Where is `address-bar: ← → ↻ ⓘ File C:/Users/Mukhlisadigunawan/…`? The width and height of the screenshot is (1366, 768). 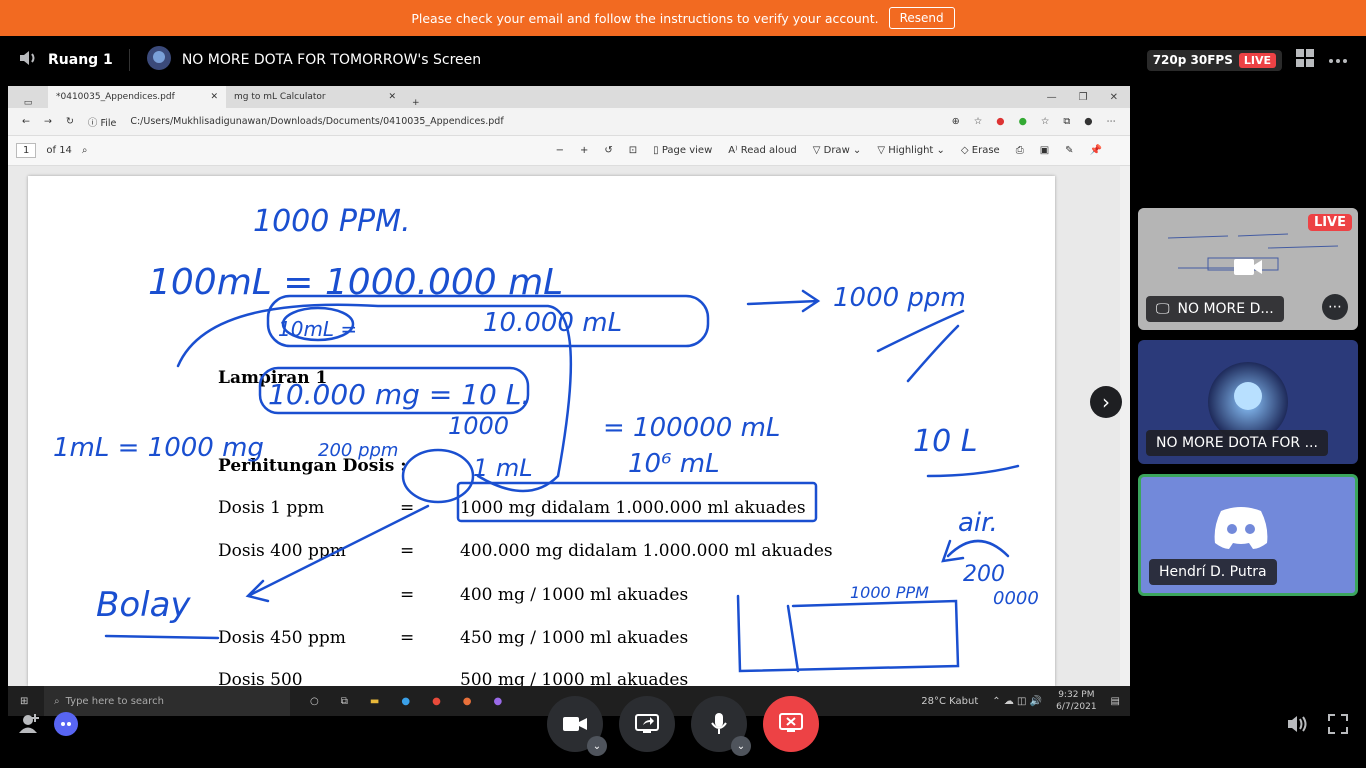 address-bar: ← → ↻ ⓘ File C:/Users/Mukhlisadigunawan/… is located at coordinates (569, 122).